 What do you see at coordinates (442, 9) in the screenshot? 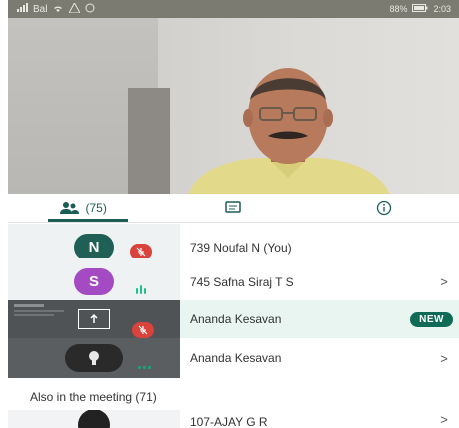
I see `clock: 2:03` at bounding box center [442, 9].